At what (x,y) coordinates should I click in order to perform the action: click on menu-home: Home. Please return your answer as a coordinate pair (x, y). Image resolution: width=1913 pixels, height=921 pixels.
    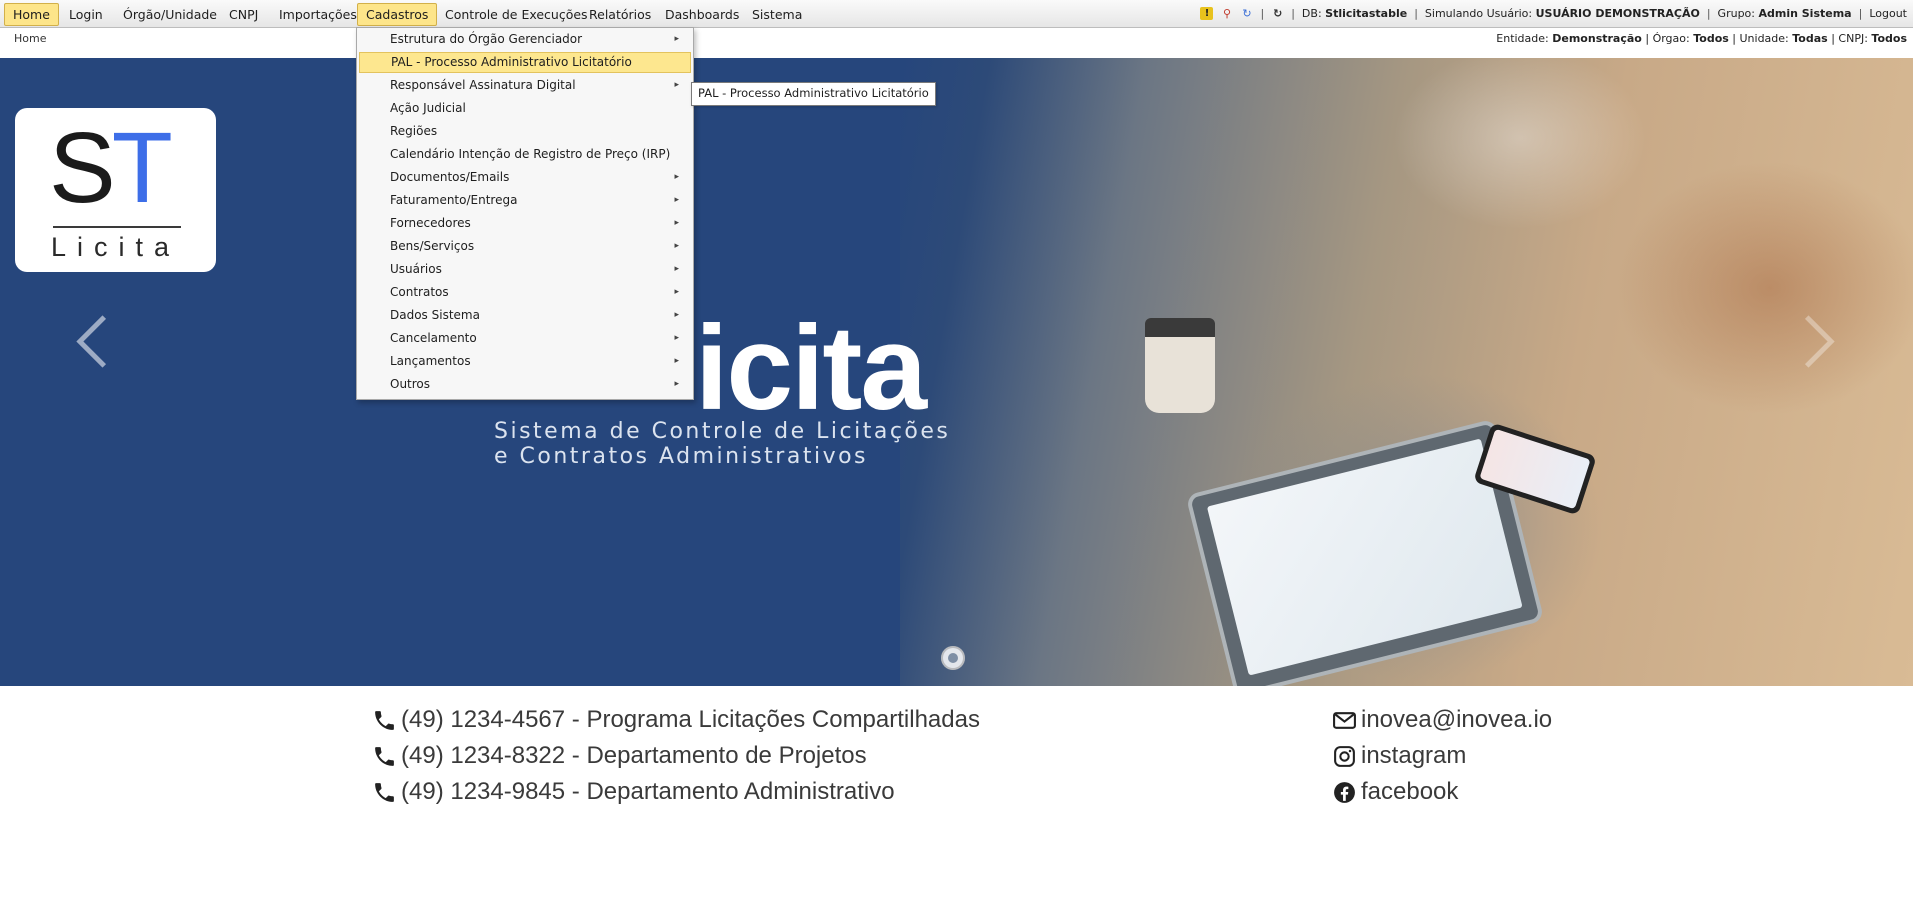
    Looking at the image, I should click on (31, 14).